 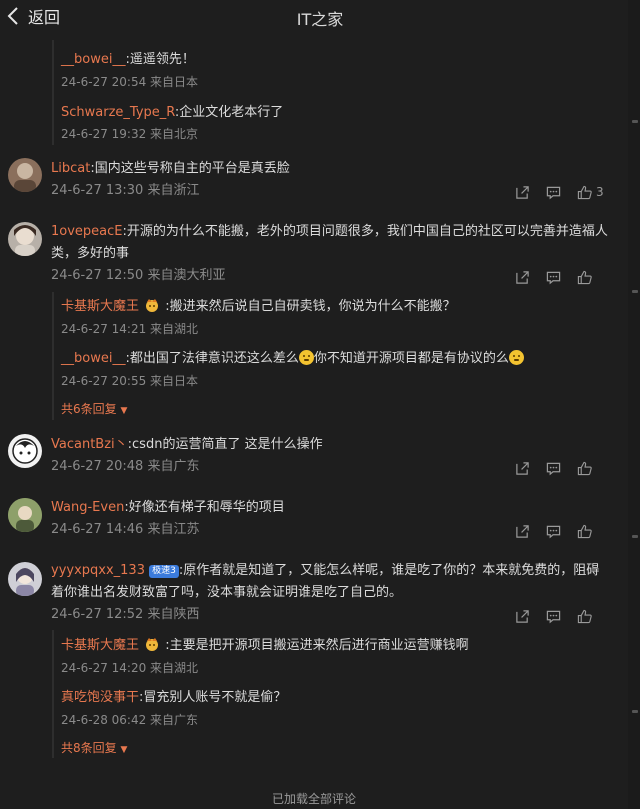 What do you see at coordinates (130, 381) in the screenshot?
I see `reply-meta: 24-6-27 20:55 来自日本` at bounding box center [130, 381].